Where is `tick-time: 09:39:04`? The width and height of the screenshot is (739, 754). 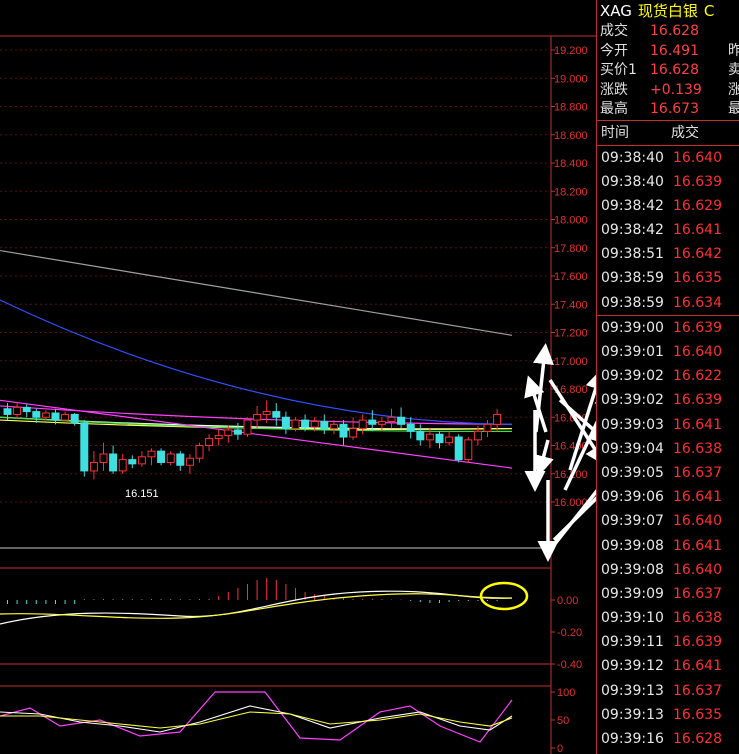
tick-time: 09:39:04 is located at coordinates (632, 448).